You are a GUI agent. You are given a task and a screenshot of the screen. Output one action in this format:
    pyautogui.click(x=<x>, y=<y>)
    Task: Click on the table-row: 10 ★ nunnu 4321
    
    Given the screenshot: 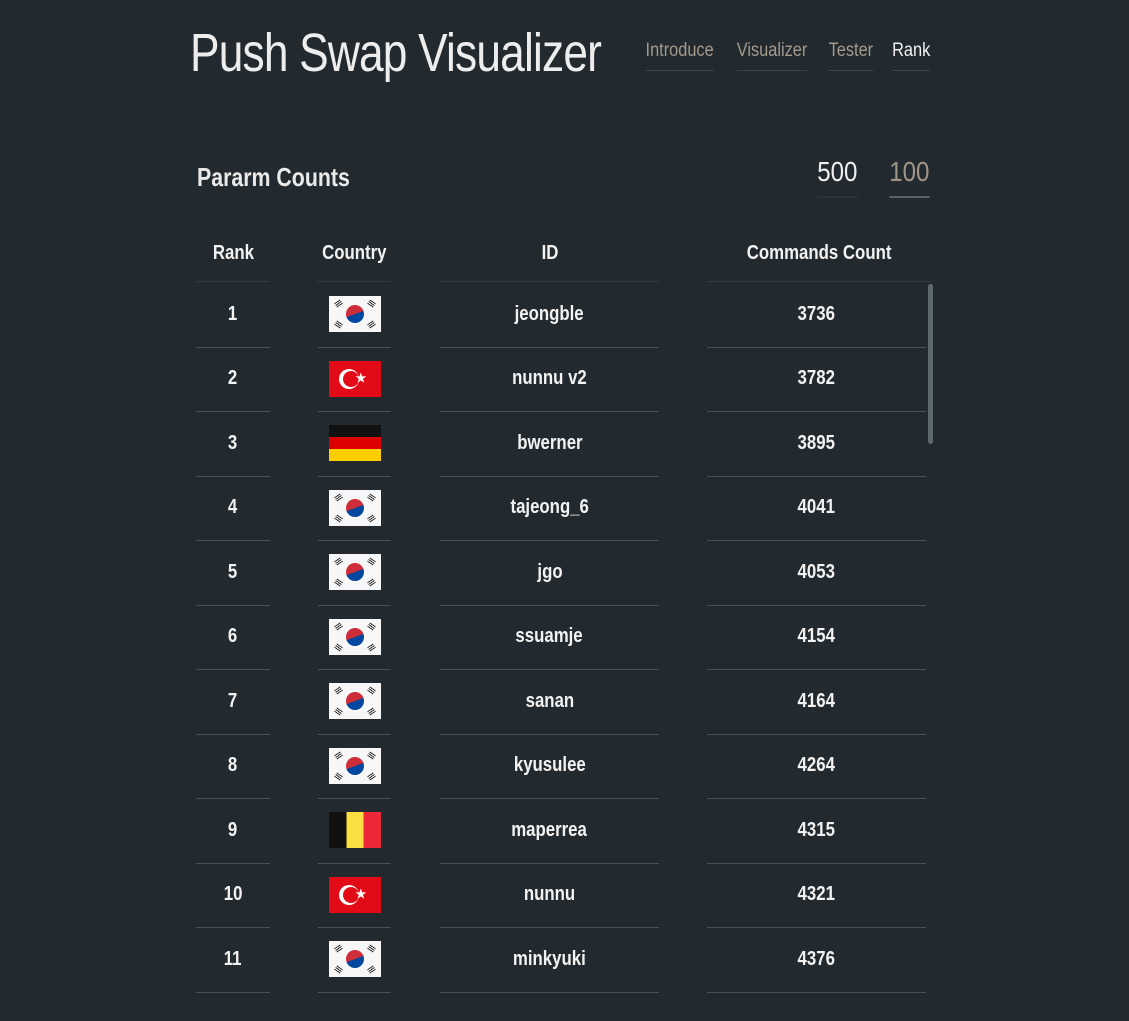 What is the action you would take?
    pyautogui.click(x=563, y=895)
    